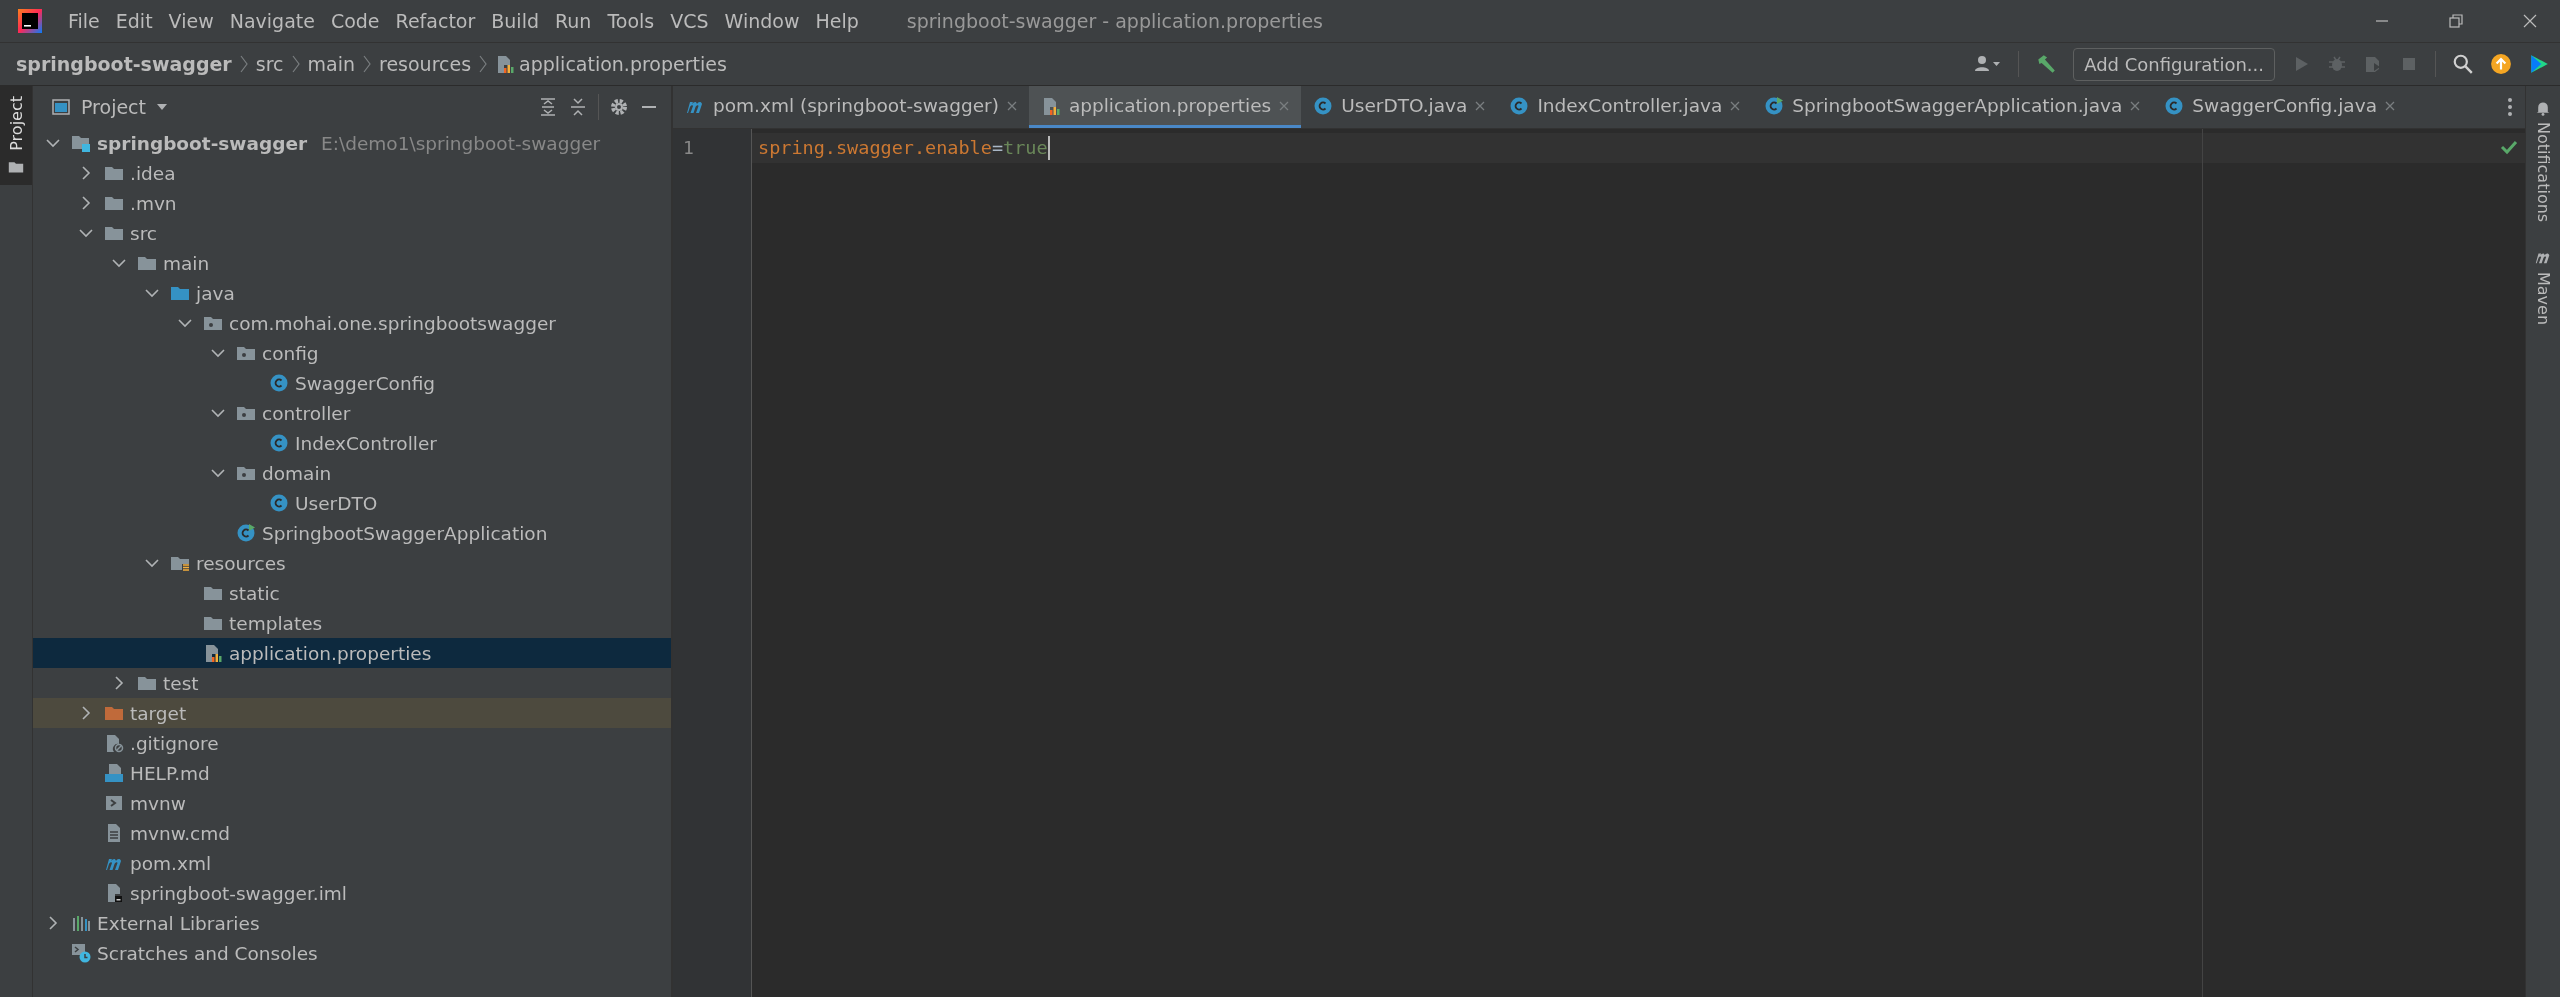 This screenshot has width=2560, height=997. I want to click on tree-item: templates, so click(352, 623).